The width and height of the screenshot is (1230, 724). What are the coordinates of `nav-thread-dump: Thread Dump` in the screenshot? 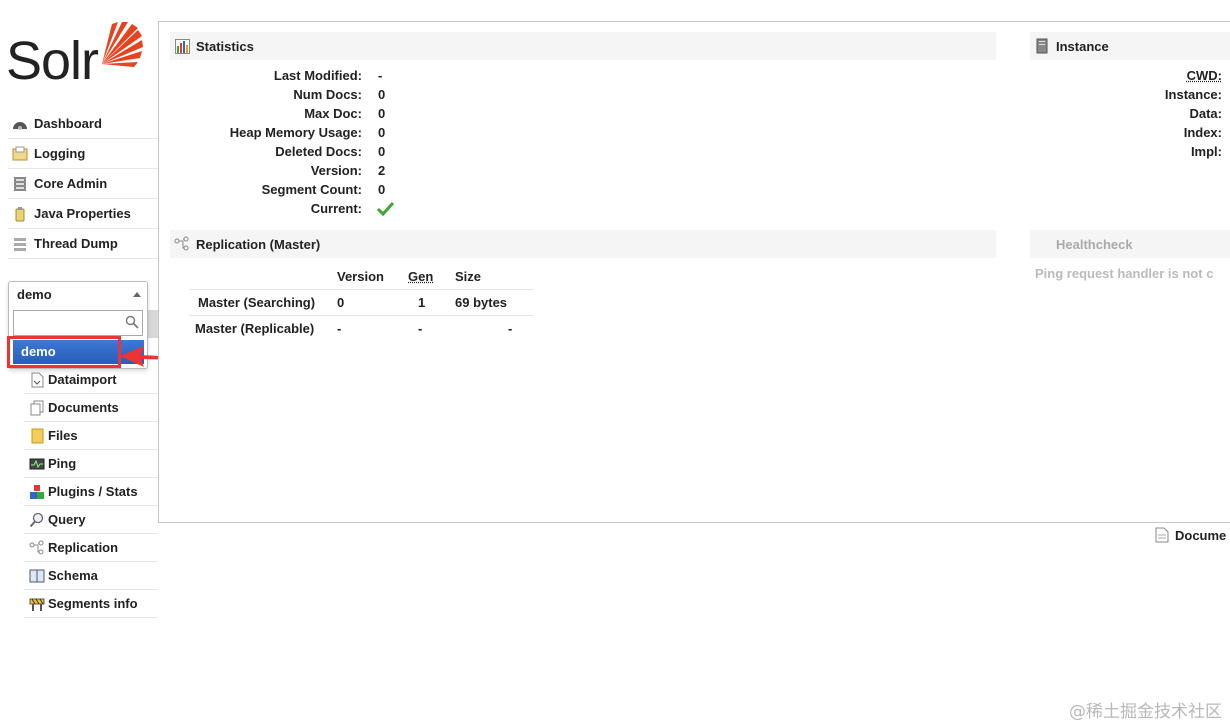 It's located at (83, 244).